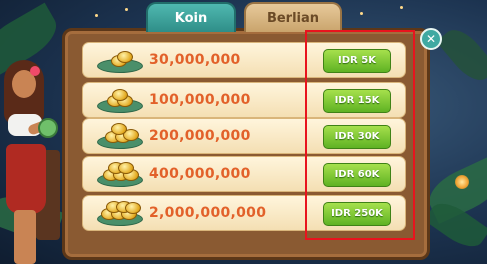 The image size is (487, 264). I want to click on coin-amount: 100,000,000, so click(200, 100).